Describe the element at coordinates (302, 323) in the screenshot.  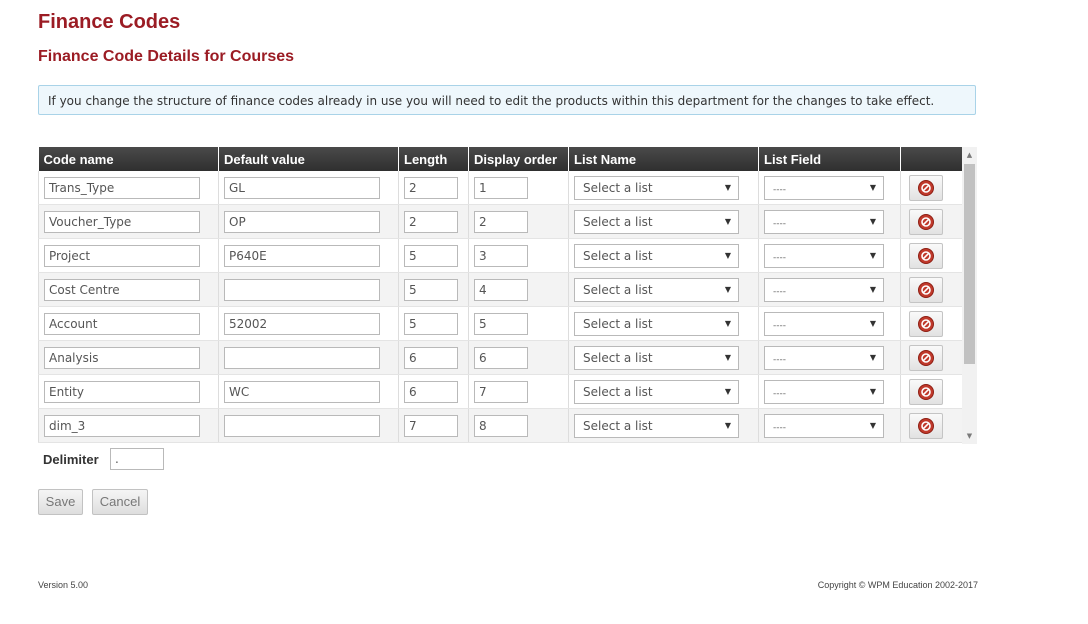
I see `default-value-input: 52002` at that location.